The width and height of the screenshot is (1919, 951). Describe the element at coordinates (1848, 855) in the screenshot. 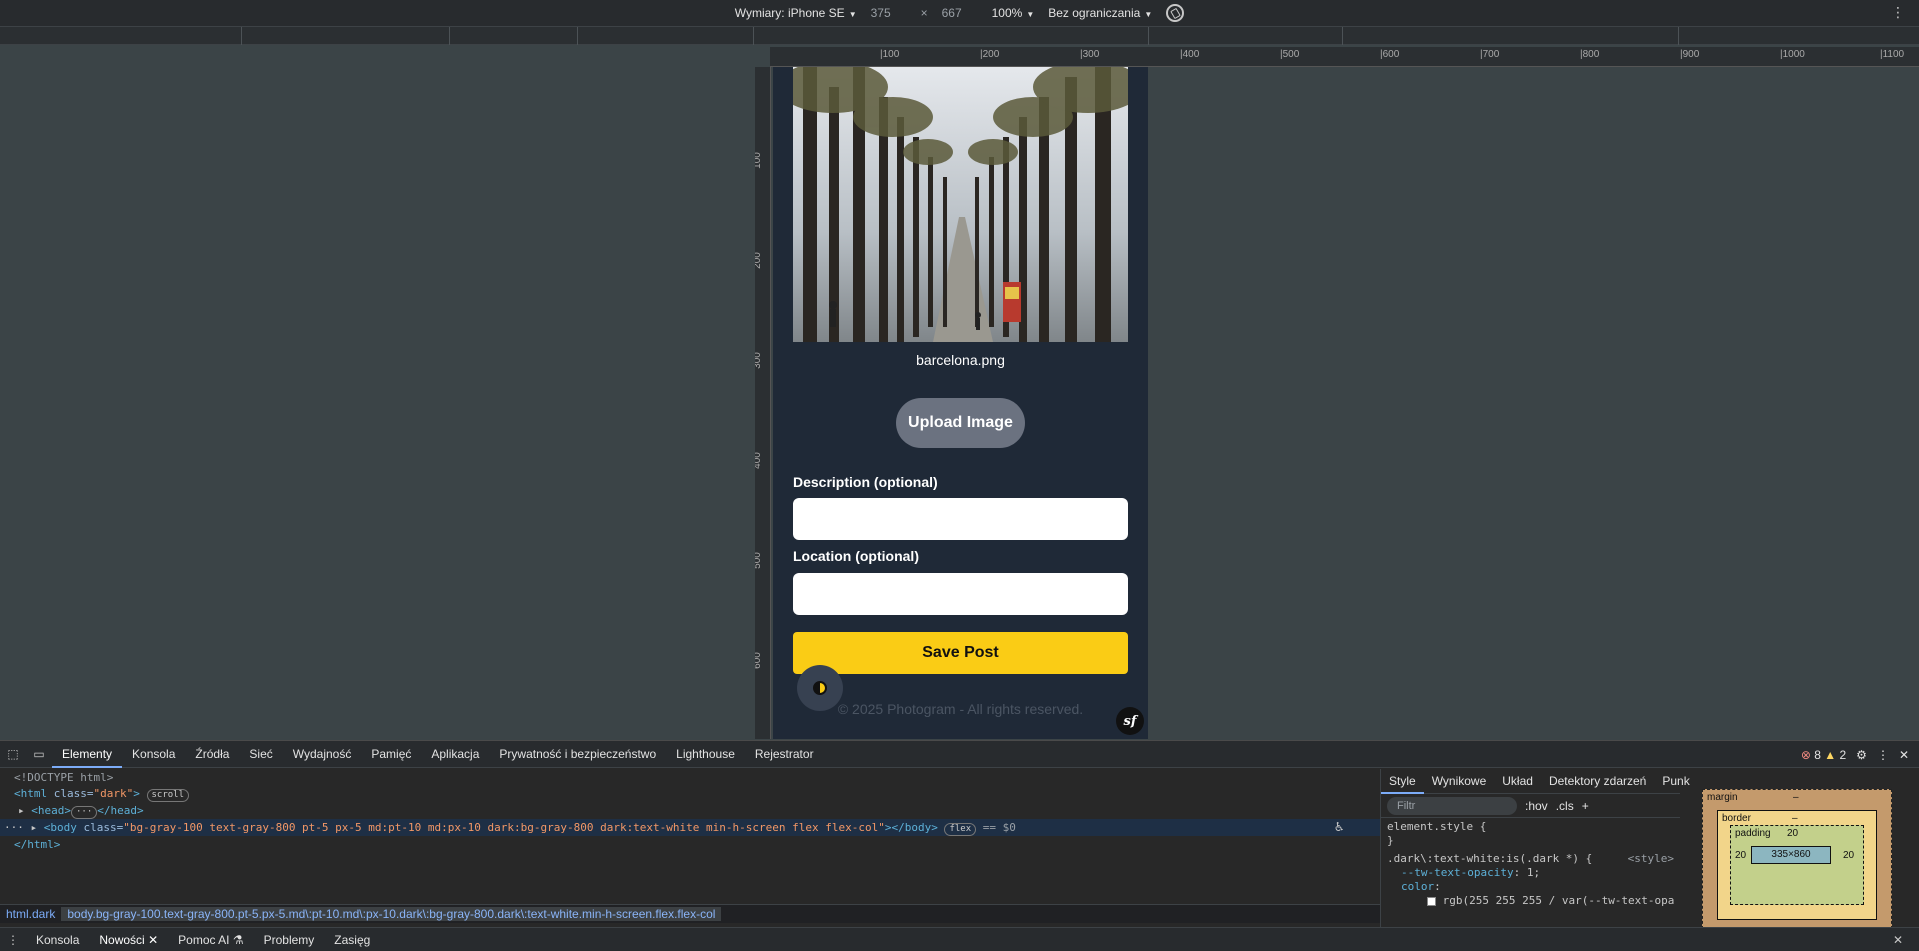

I see `padding-right-value: 20` at that location.